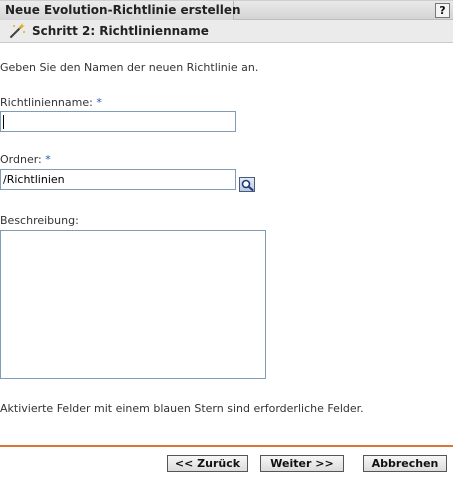  Describe the element at coordinates (405, 463) in the screenshot. I see `cancel-button: Abbrechen` at that location.